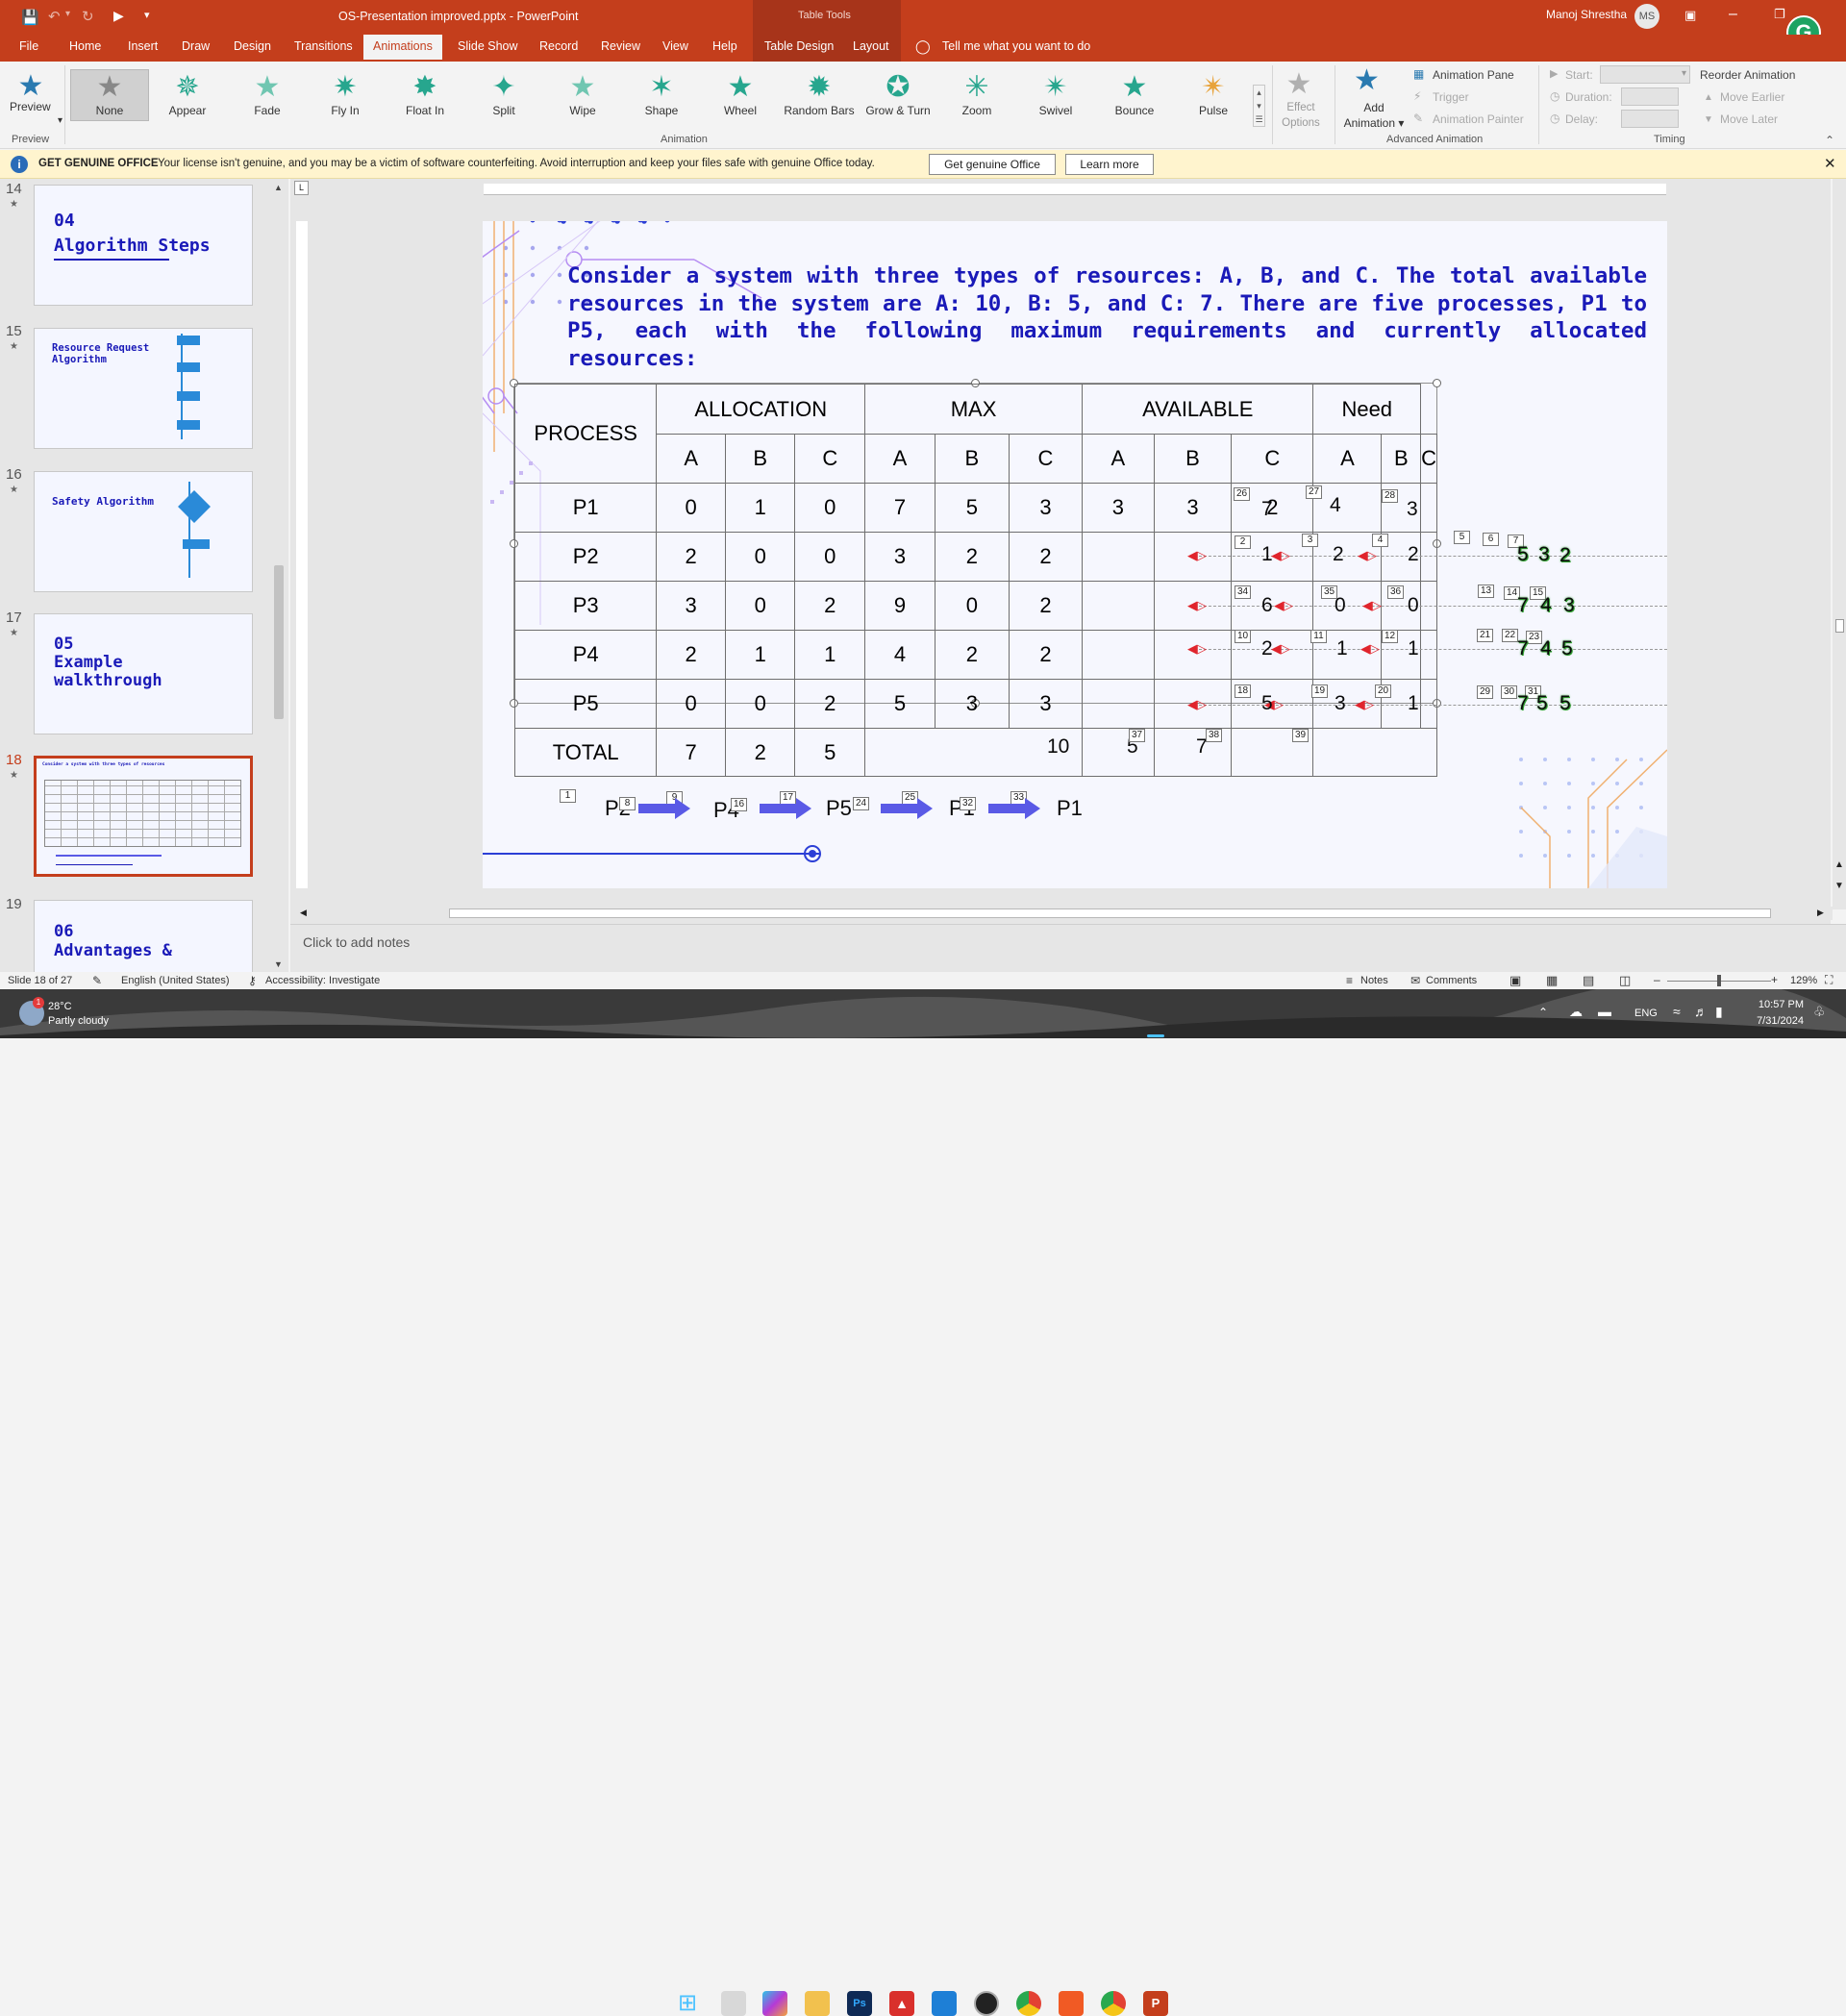 The height and width of the screenshot is (2016, 1846). I want to click on app-icon, so click(986, 2003).